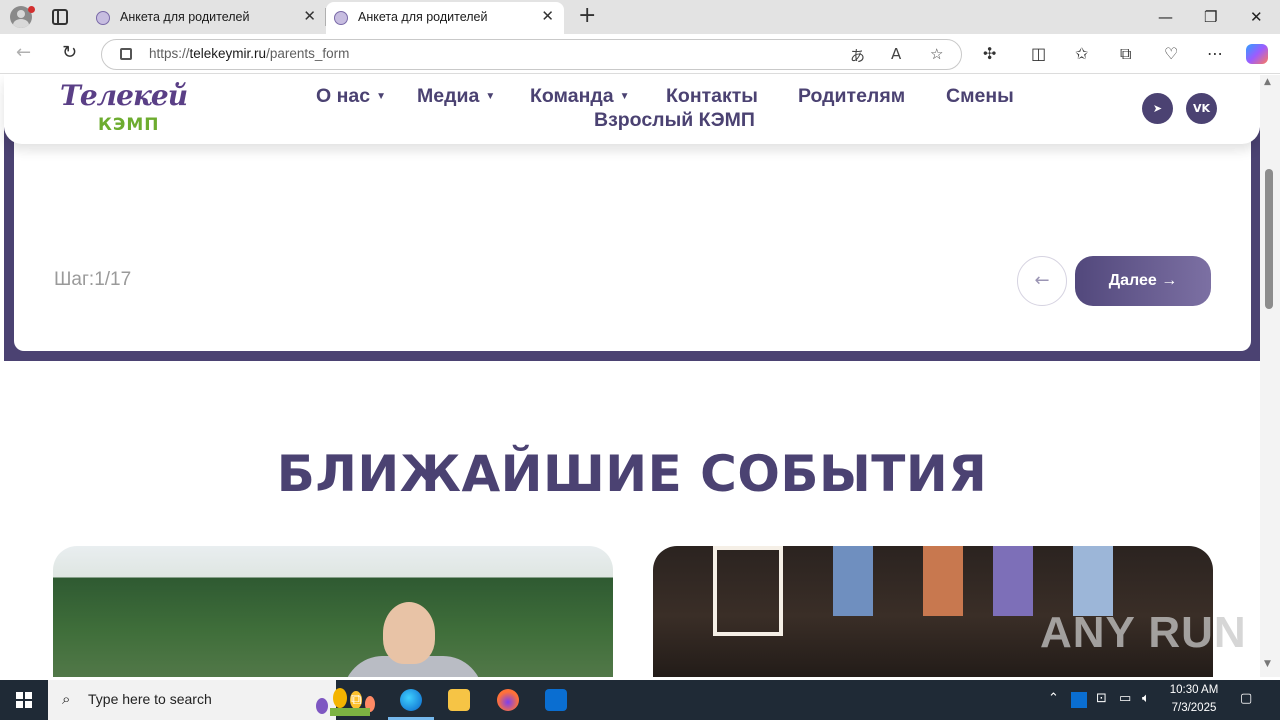 The image size is (1280, 720). I want to click on restore-icon: ❐, so click(1210, 17).